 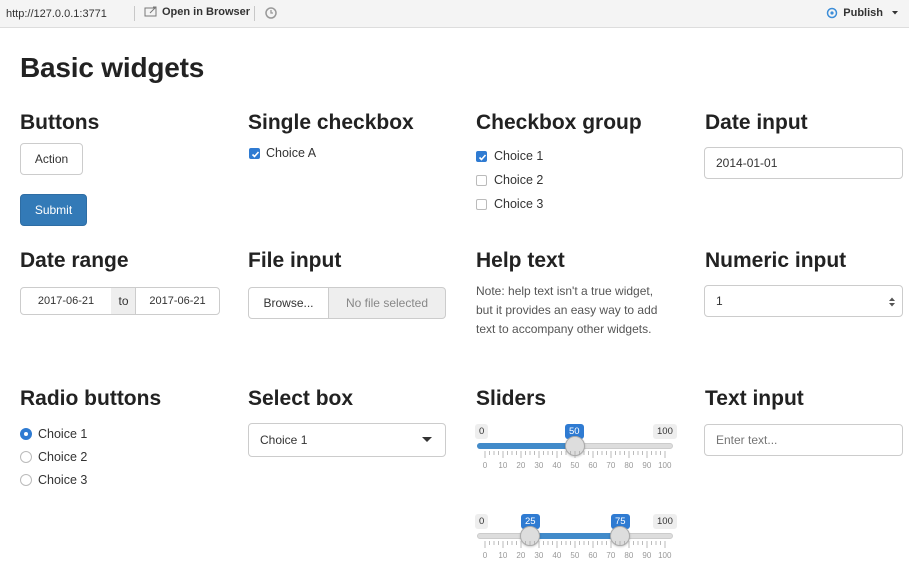 I want to click on numeric-input-field: 1, so click(x=803, y=301).